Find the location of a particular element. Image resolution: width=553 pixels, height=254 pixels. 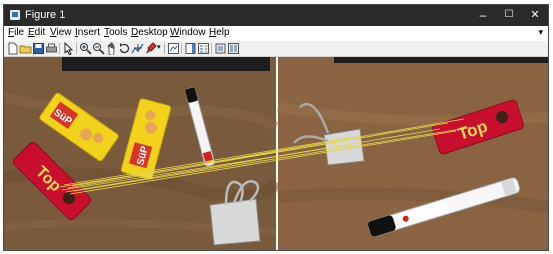

menu-insert: Insert is located at coordinates (87, 32).